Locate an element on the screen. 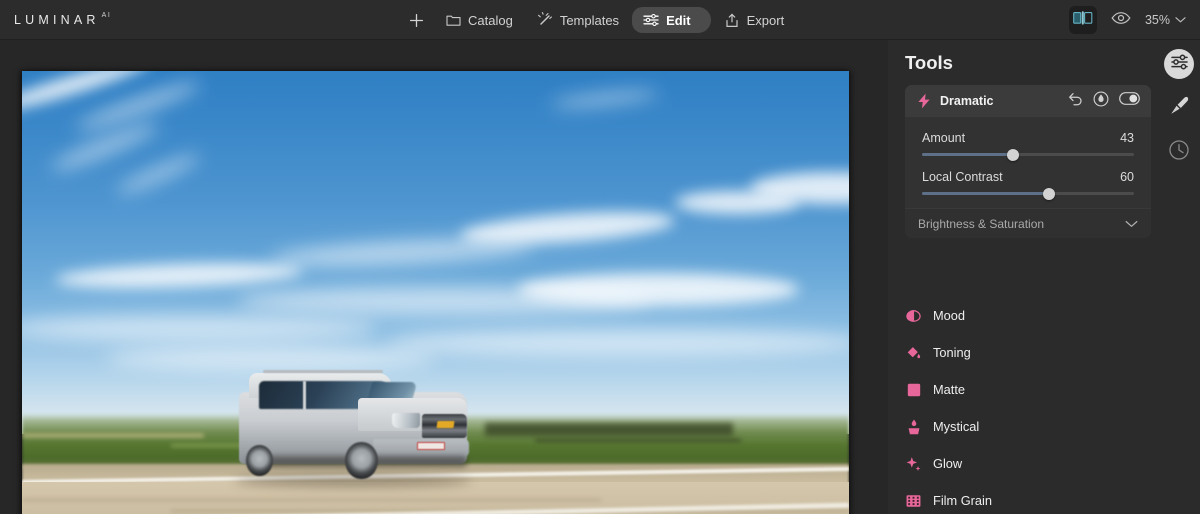 This screenshot has width=1200, height=514. share-icon is located at coordinates (732, 20).